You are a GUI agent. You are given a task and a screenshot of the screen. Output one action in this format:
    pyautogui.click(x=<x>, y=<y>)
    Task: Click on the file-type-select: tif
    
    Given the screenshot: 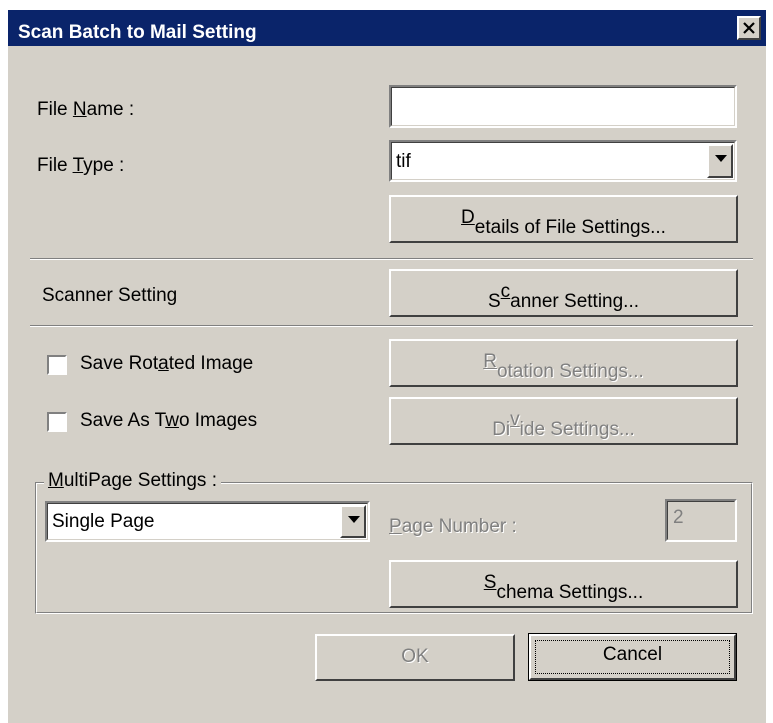 What is the action you would take?
    pyautogui.click(x=563, y=161)
    